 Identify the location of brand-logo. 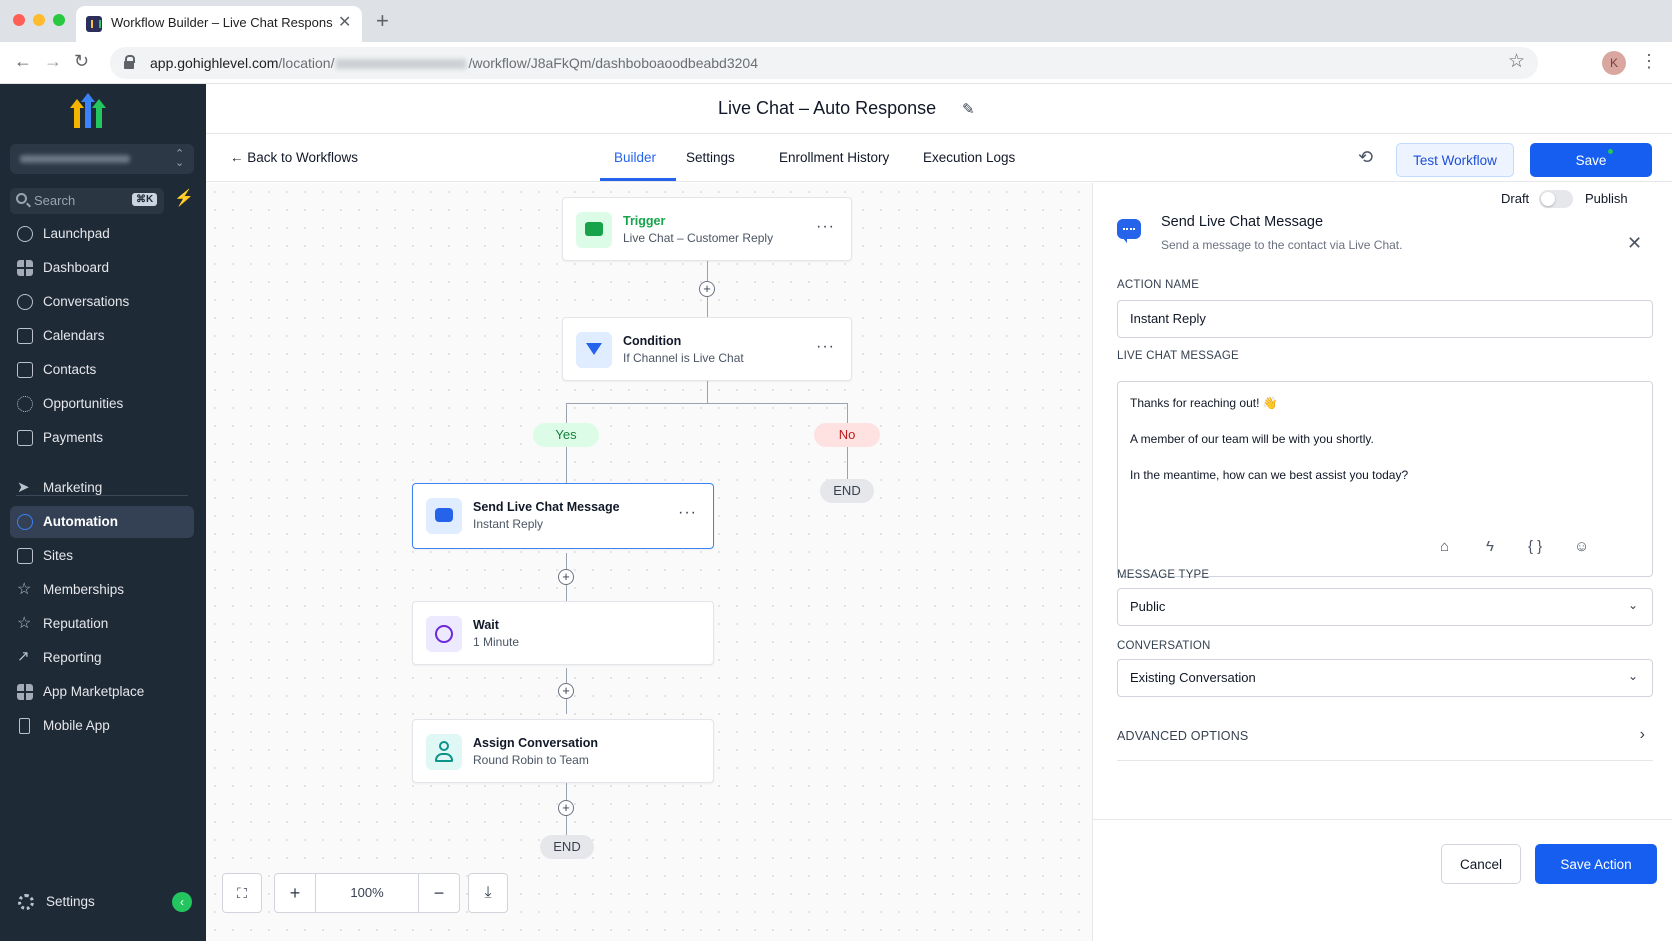
(88, 110).